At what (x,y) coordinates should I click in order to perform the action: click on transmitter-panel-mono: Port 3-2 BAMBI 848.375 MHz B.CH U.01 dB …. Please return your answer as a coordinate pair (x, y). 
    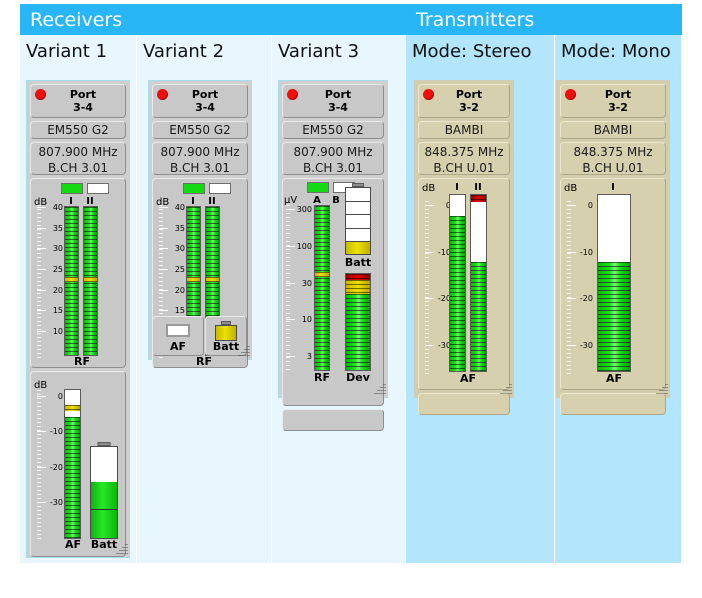
    Looking at the image, I should click on (613, 247).